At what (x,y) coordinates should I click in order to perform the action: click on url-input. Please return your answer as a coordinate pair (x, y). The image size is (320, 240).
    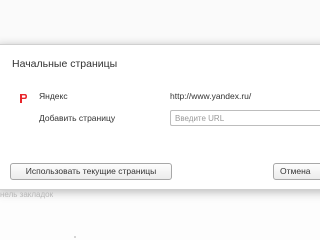
    Looking at the image, I should click on (245, 118).